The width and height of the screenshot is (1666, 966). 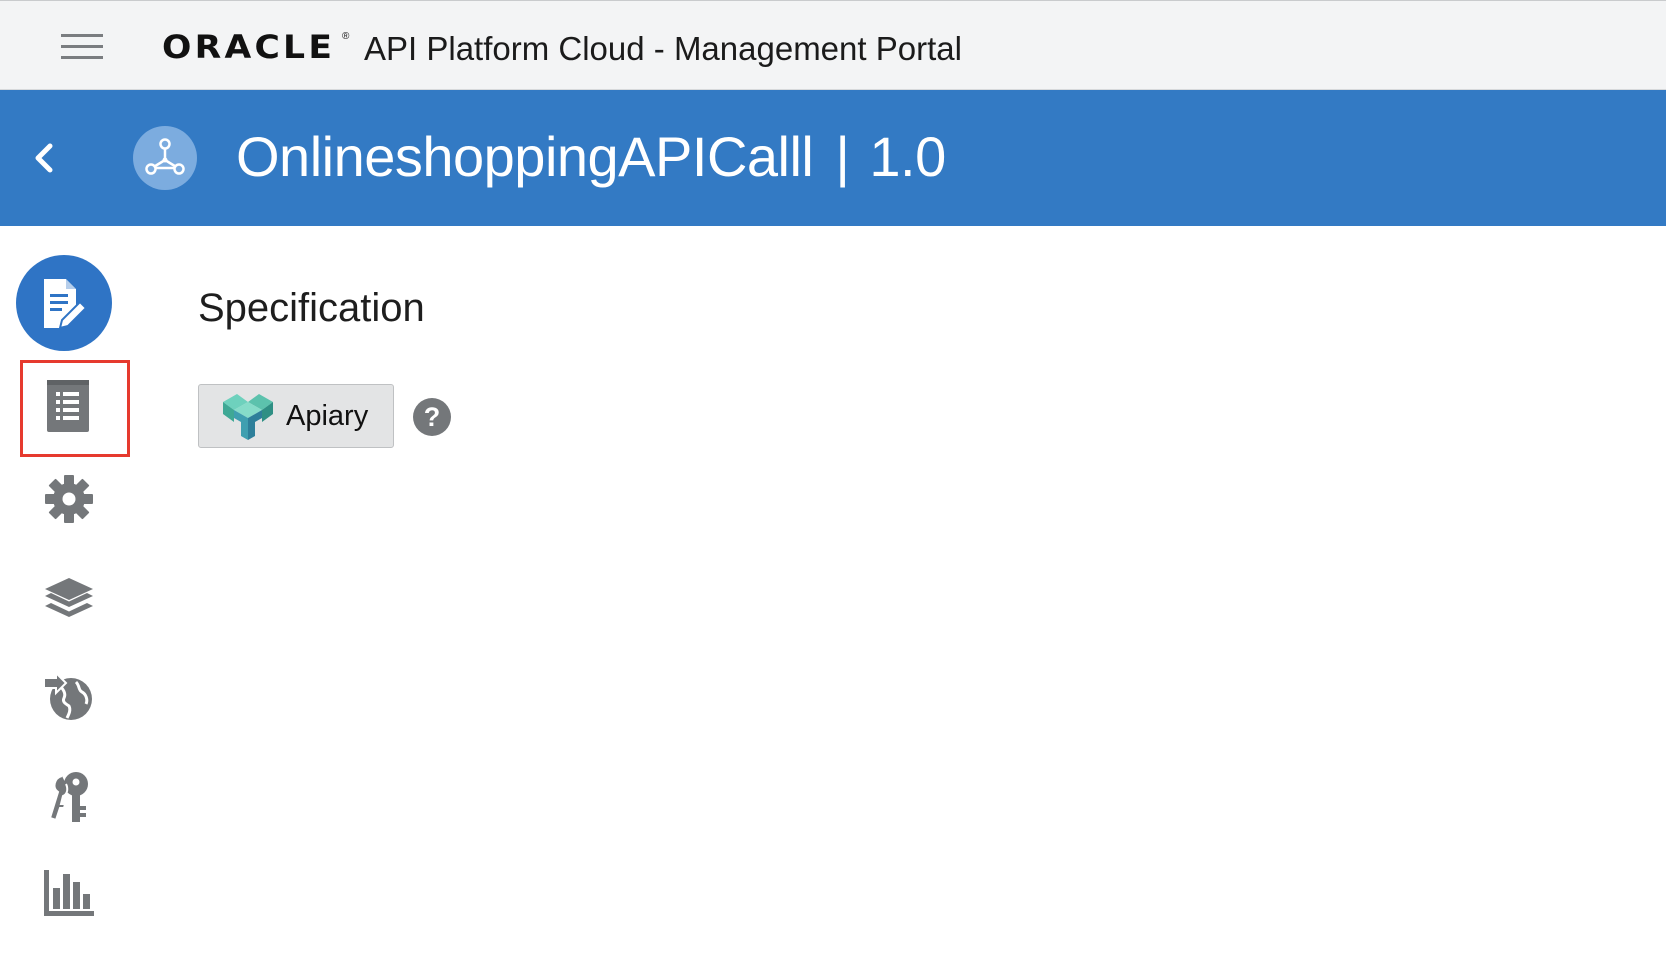 What do you see at coordinates (68, 797) in the screenshot?
I see `keys-icon` at bounding box center [68, 797].